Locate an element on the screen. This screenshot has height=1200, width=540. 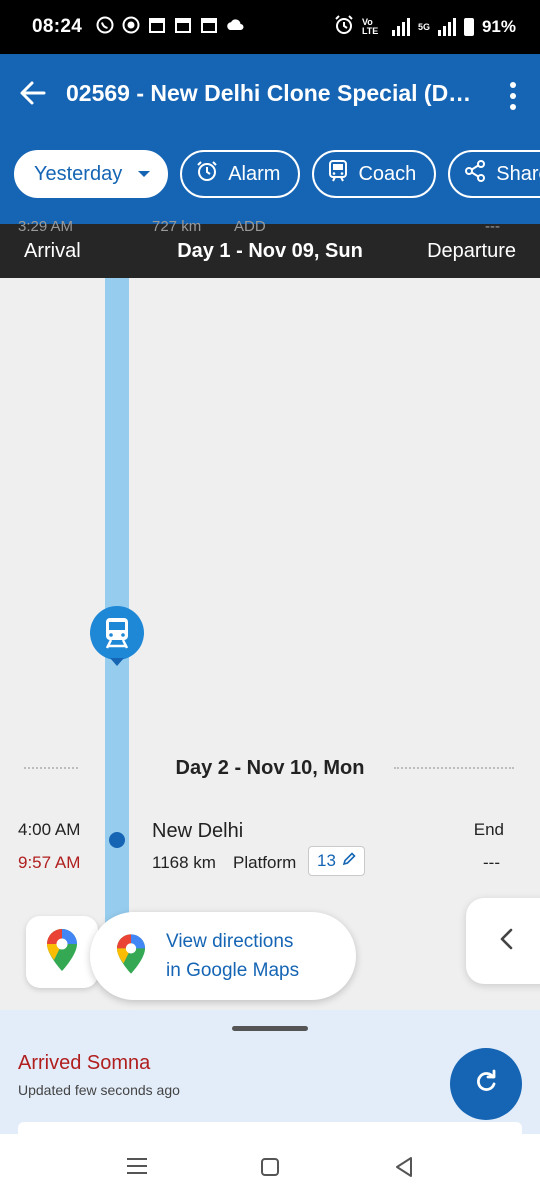
drag-handle is located at coordinates (270, 1028).